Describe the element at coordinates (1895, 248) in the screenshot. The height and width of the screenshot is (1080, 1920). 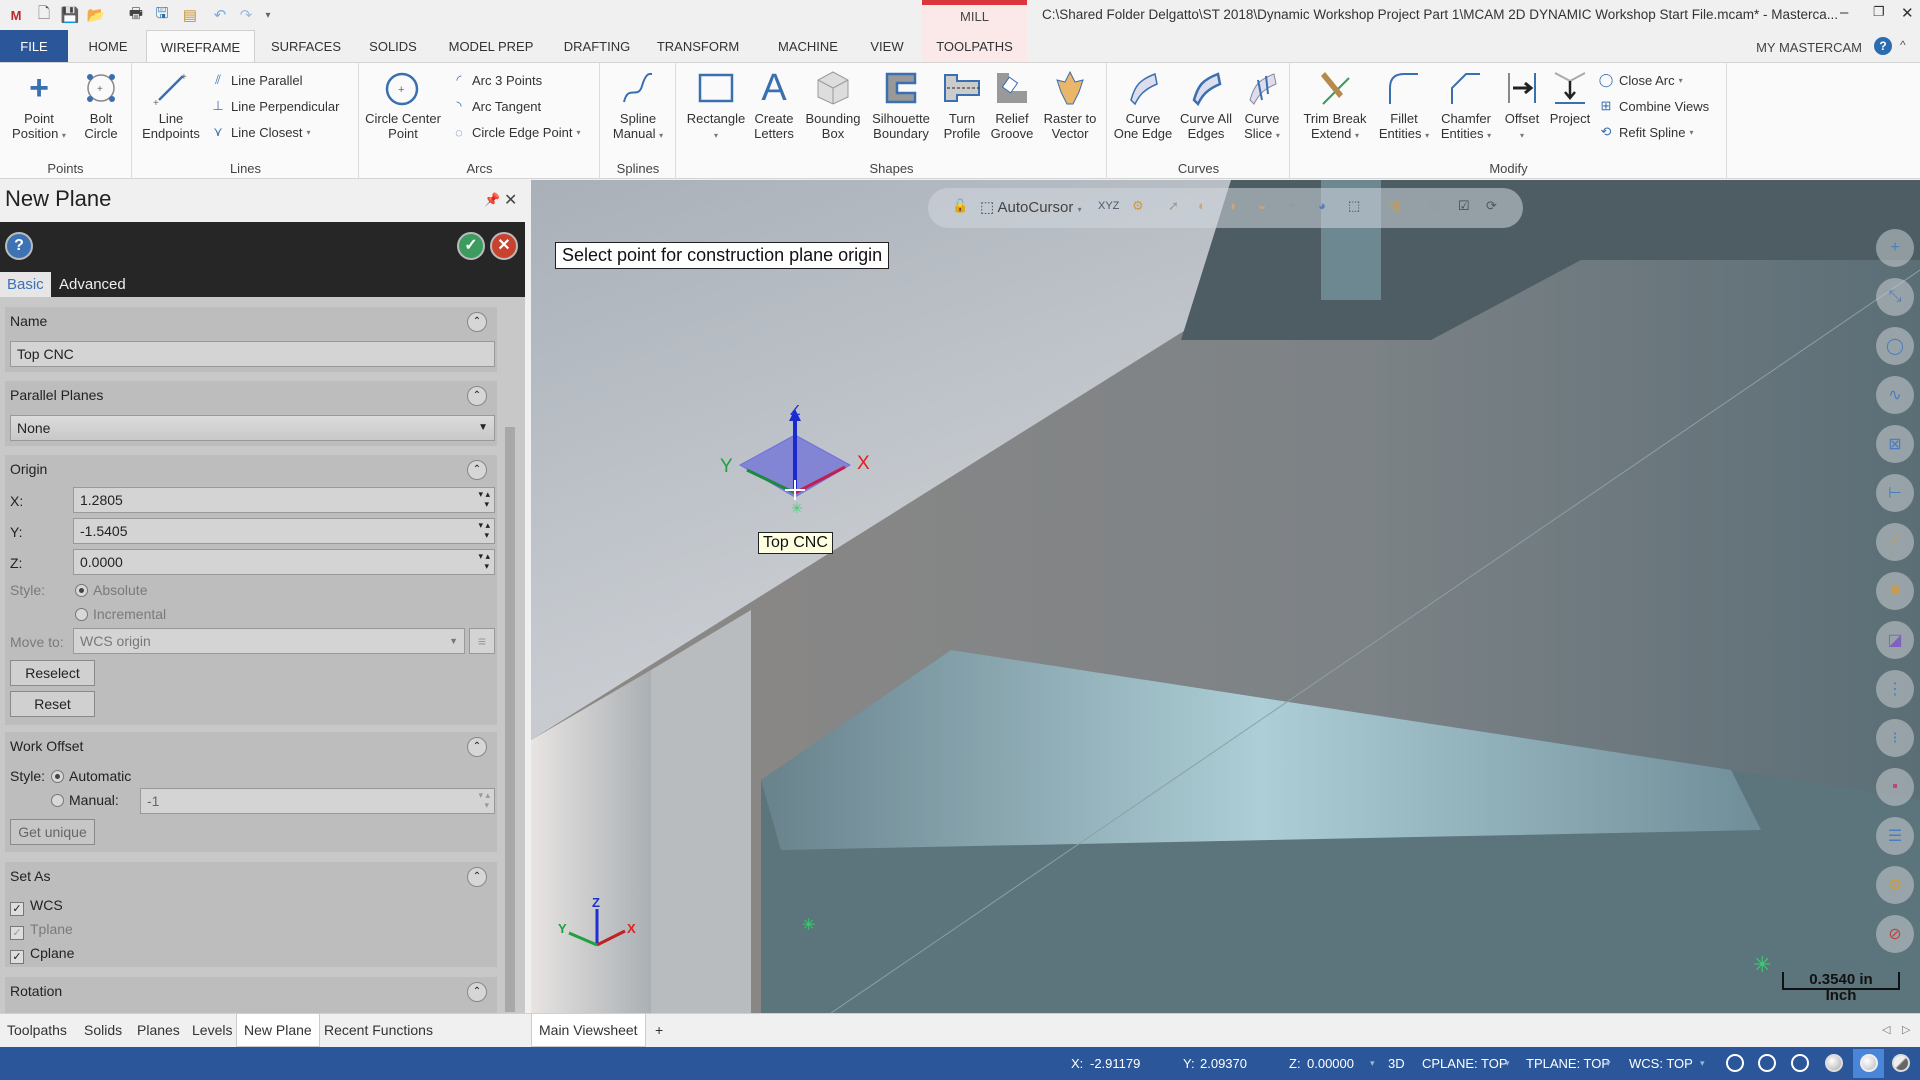
I see `point-icon: +` at that location.